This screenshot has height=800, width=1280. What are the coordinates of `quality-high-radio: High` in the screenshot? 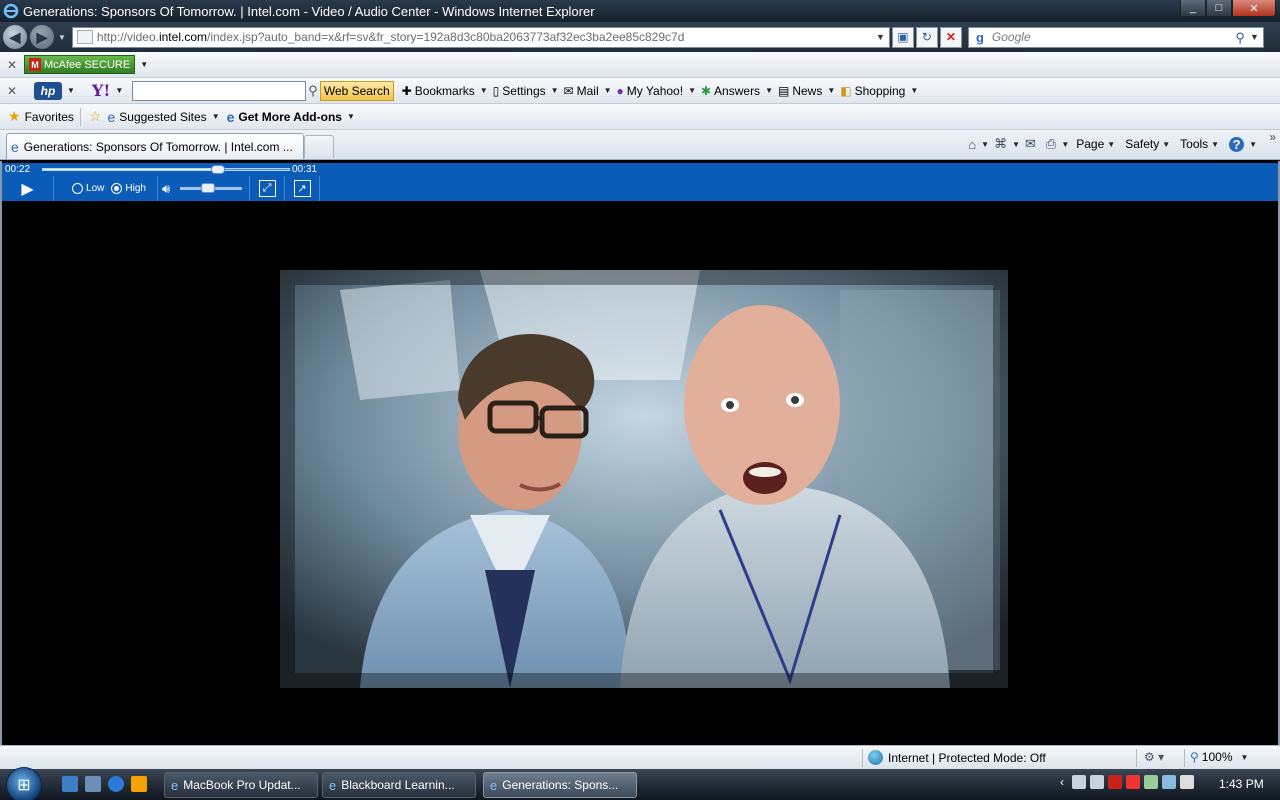 It's located at (128, 188).